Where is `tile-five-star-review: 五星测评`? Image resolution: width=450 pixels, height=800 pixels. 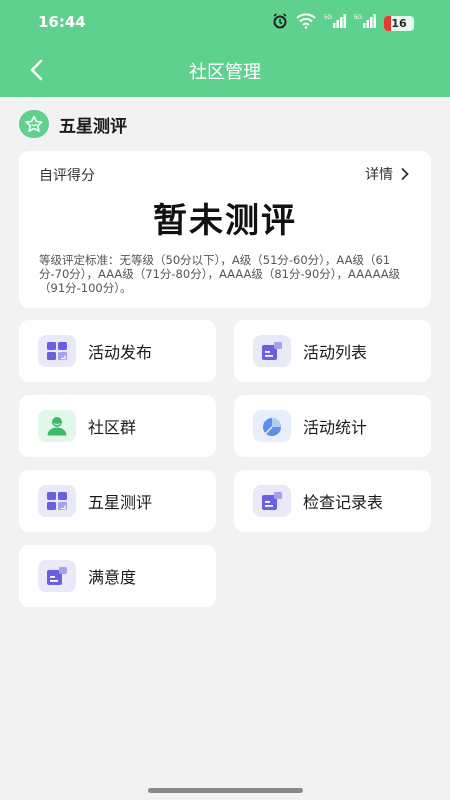
tile-five-star-review: 五星测评 is located at coordinates (117, 501).